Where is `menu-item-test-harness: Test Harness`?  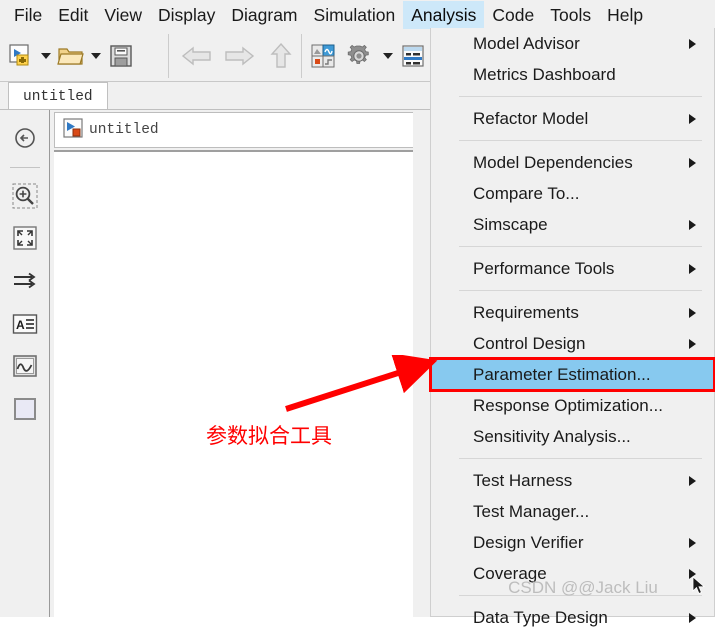
menu-item-test-harness: Test Harness is located at coordinates (572, 480).